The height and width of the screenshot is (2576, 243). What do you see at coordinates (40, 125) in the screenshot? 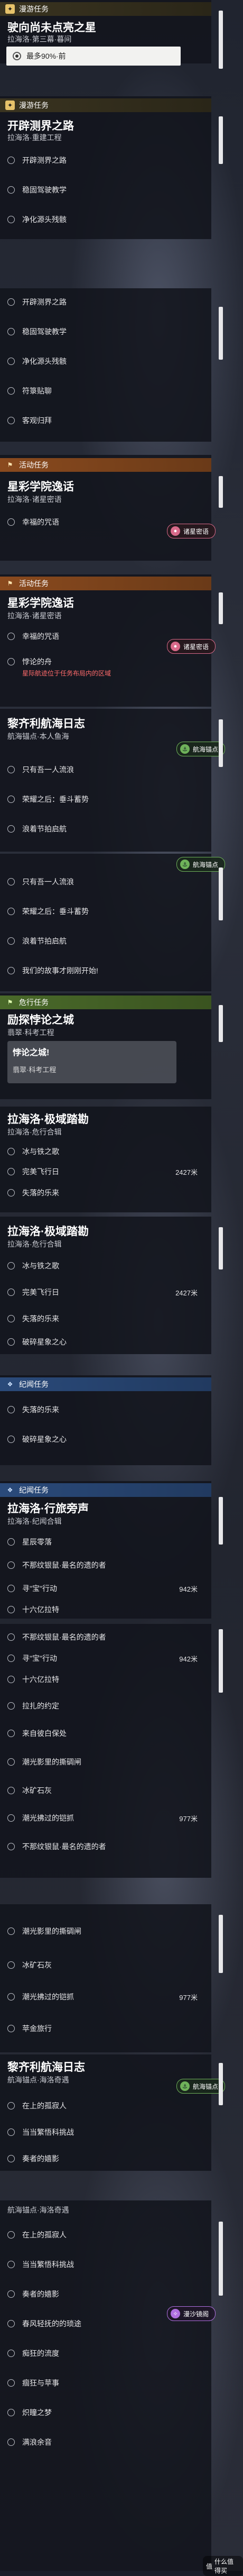
I see `quest-title: 开辟测界之路` at bounding box center [40, 125].